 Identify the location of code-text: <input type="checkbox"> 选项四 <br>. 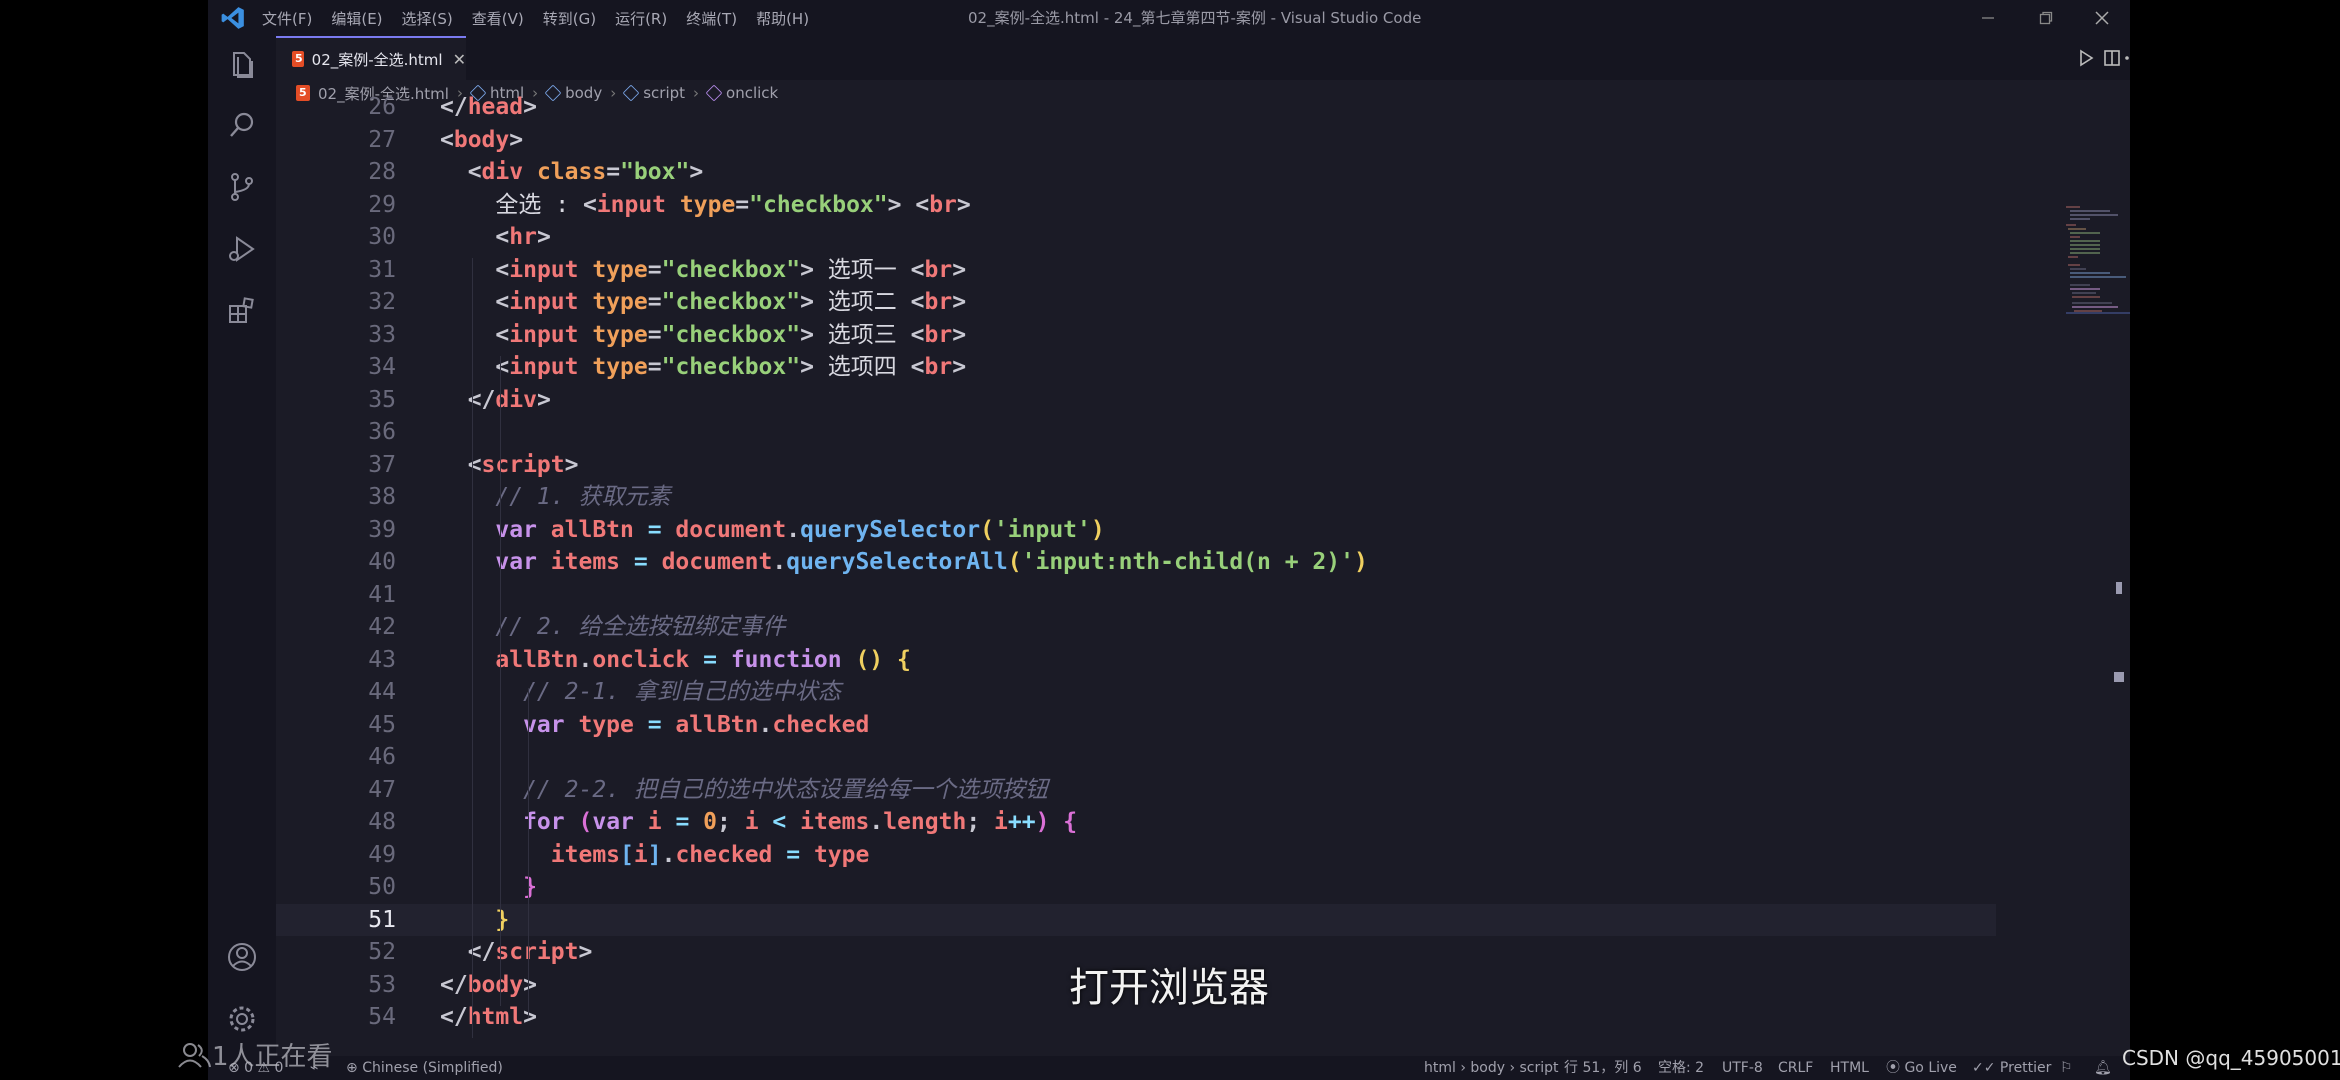
(703, 367).